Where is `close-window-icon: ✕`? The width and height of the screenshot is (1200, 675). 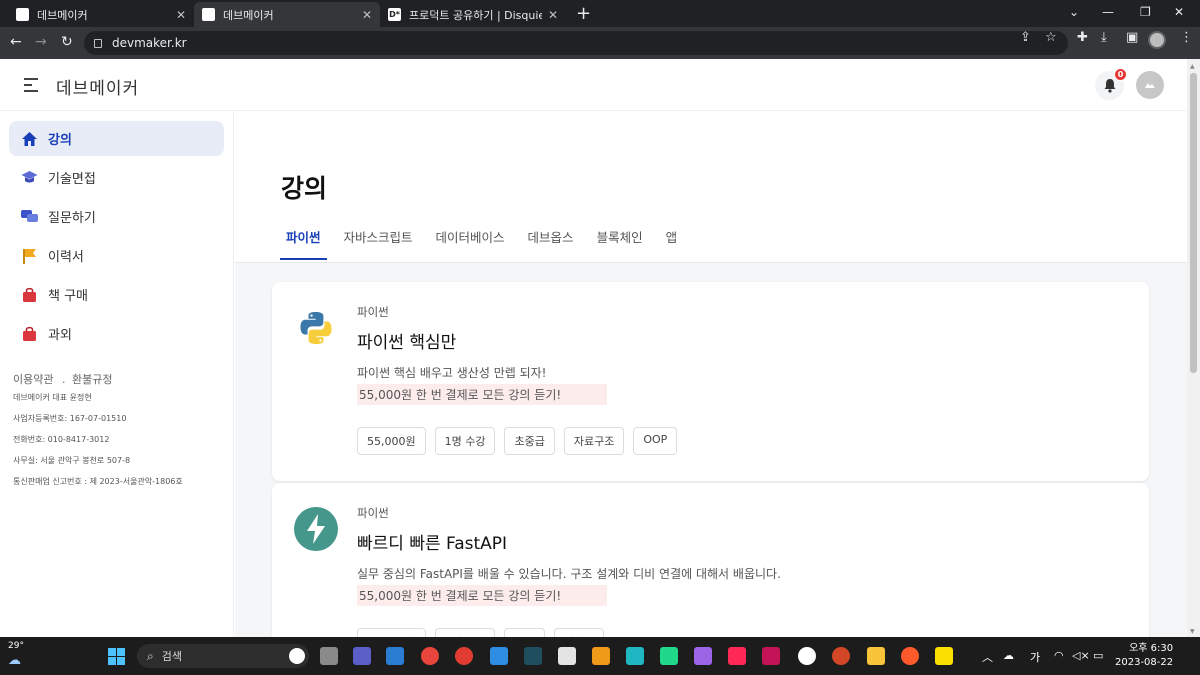 close-window-icon: ✕ is located at coordinates (1179, 12).